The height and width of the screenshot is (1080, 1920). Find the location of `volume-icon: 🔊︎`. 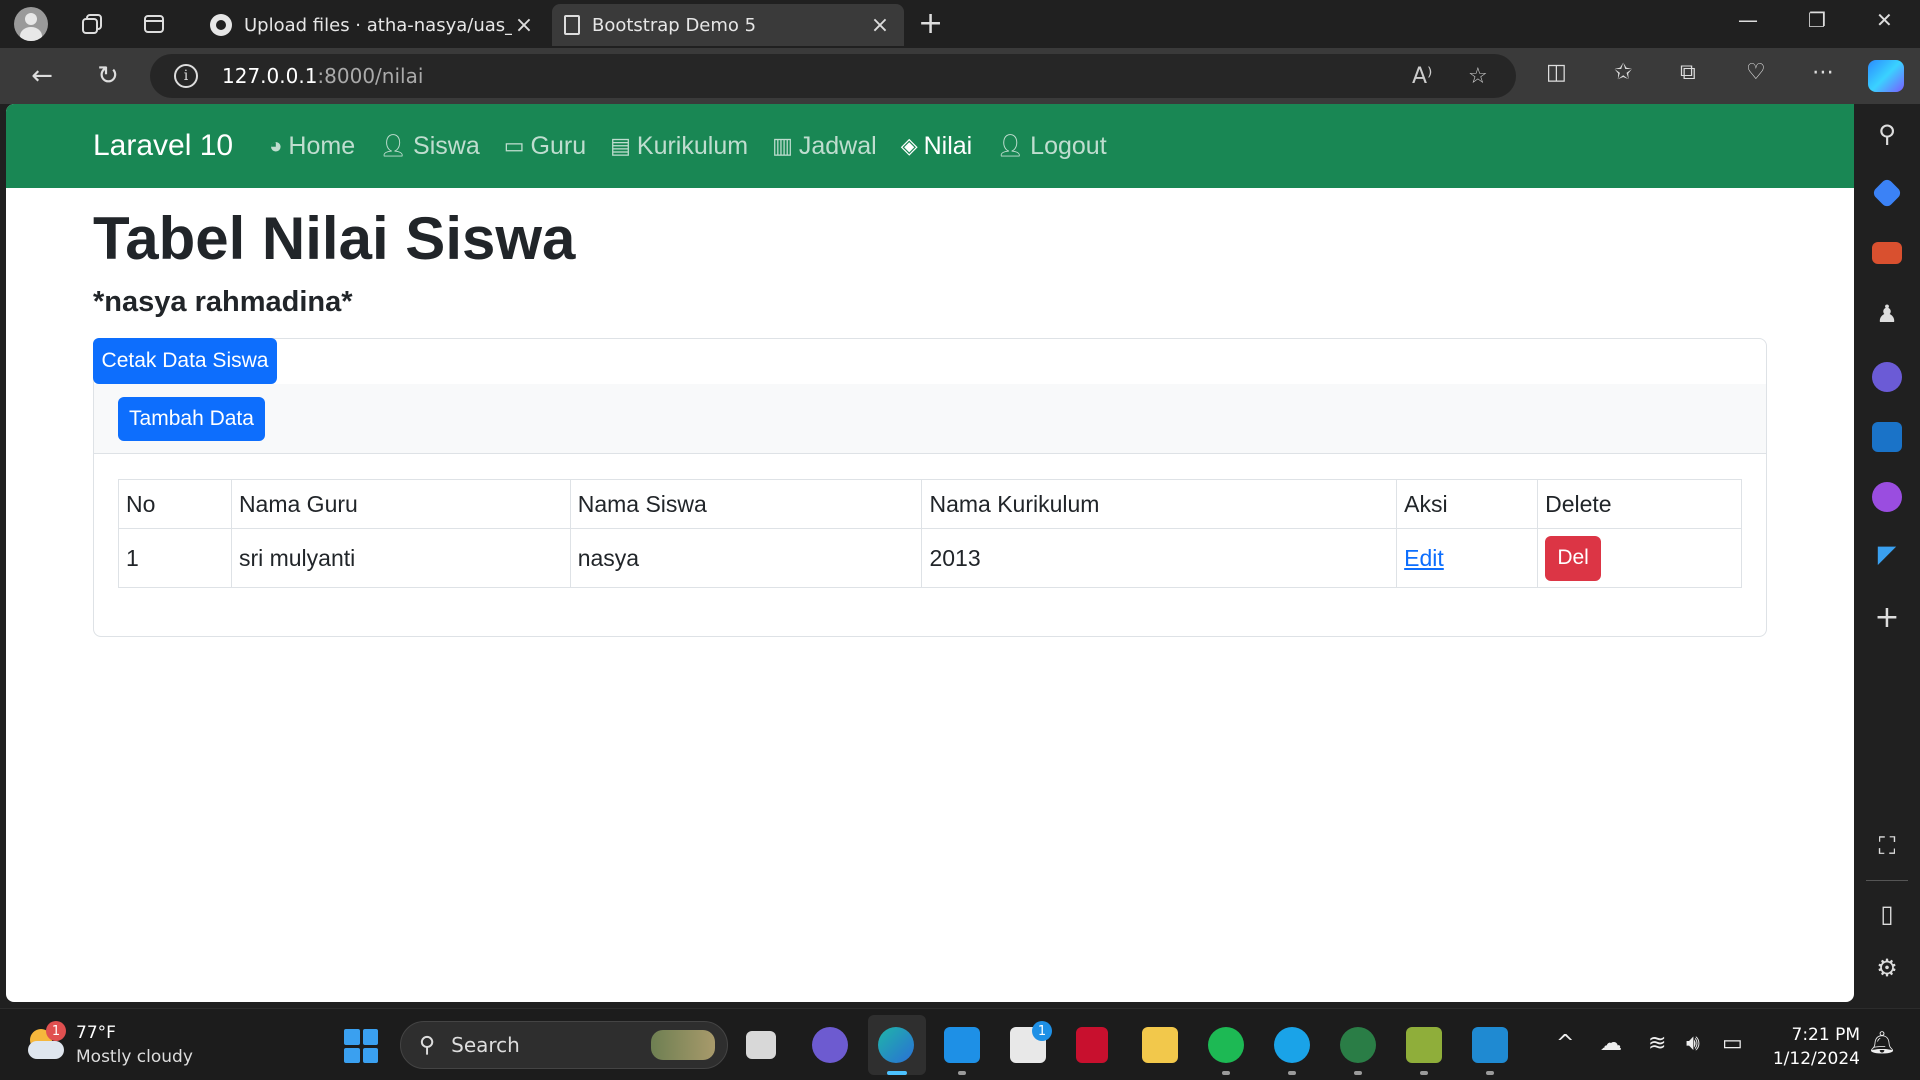

volume-icon: 🔊︎ is located at coordinates (1693, 1043).